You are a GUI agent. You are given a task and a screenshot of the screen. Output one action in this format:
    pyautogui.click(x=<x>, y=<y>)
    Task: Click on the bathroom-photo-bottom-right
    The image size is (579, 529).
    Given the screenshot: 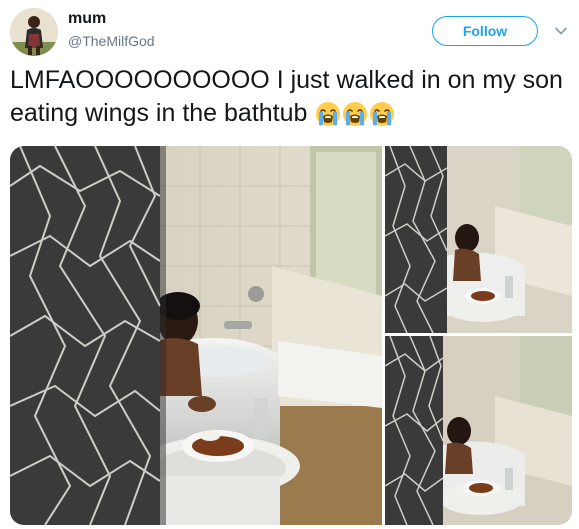 What is the action you would take?
    pyautogui.click(x=478, y=430)
    